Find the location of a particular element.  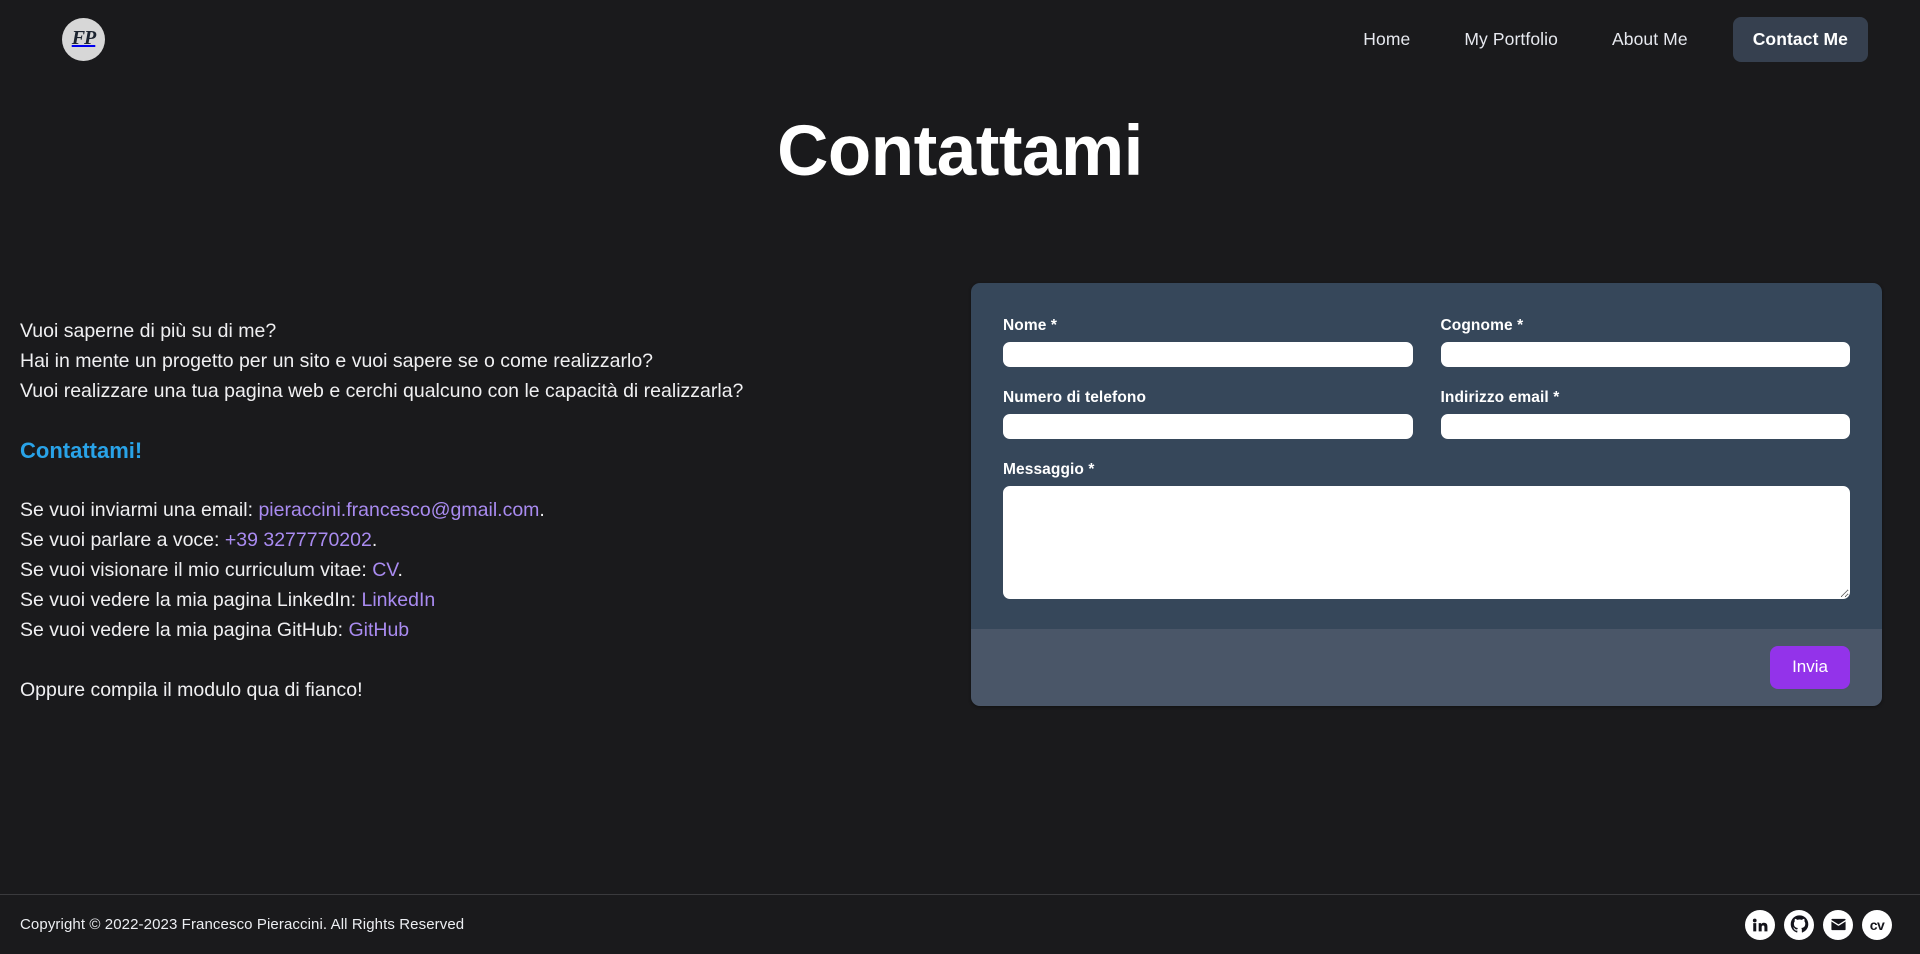

email-label: Indirizzo email * is located at coordinates (1500, 397).